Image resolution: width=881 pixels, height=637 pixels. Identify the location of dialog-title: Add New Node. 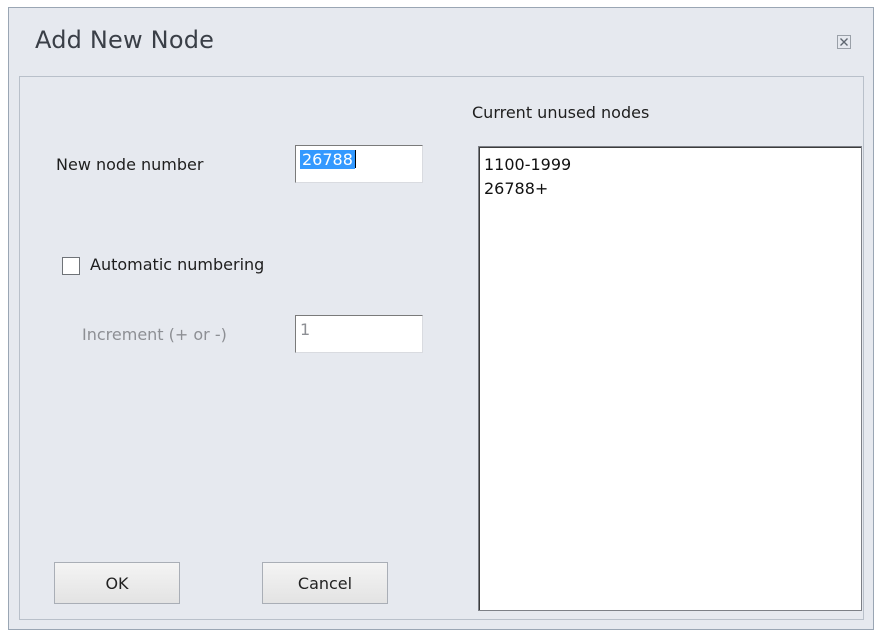
(125, 40).